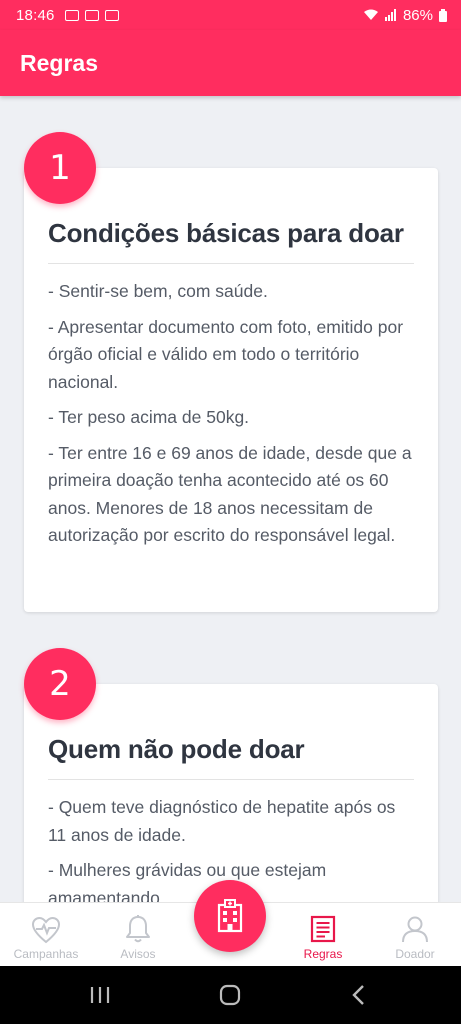  I want to click on status-time: 18:46, so click(35, 15).